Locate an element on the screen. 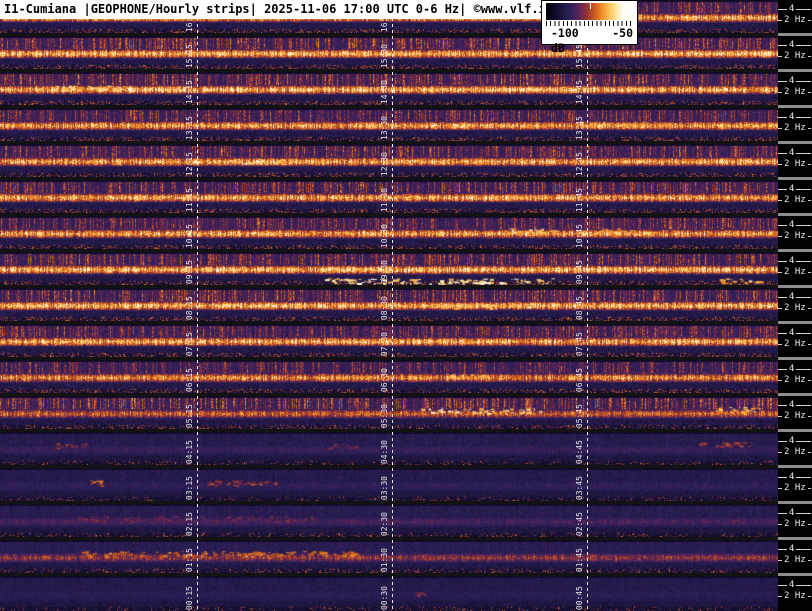 The image size is (812, 611). spectrogram-strip: 02:15 02:30 02:45 is located at coordinates (389, 520).